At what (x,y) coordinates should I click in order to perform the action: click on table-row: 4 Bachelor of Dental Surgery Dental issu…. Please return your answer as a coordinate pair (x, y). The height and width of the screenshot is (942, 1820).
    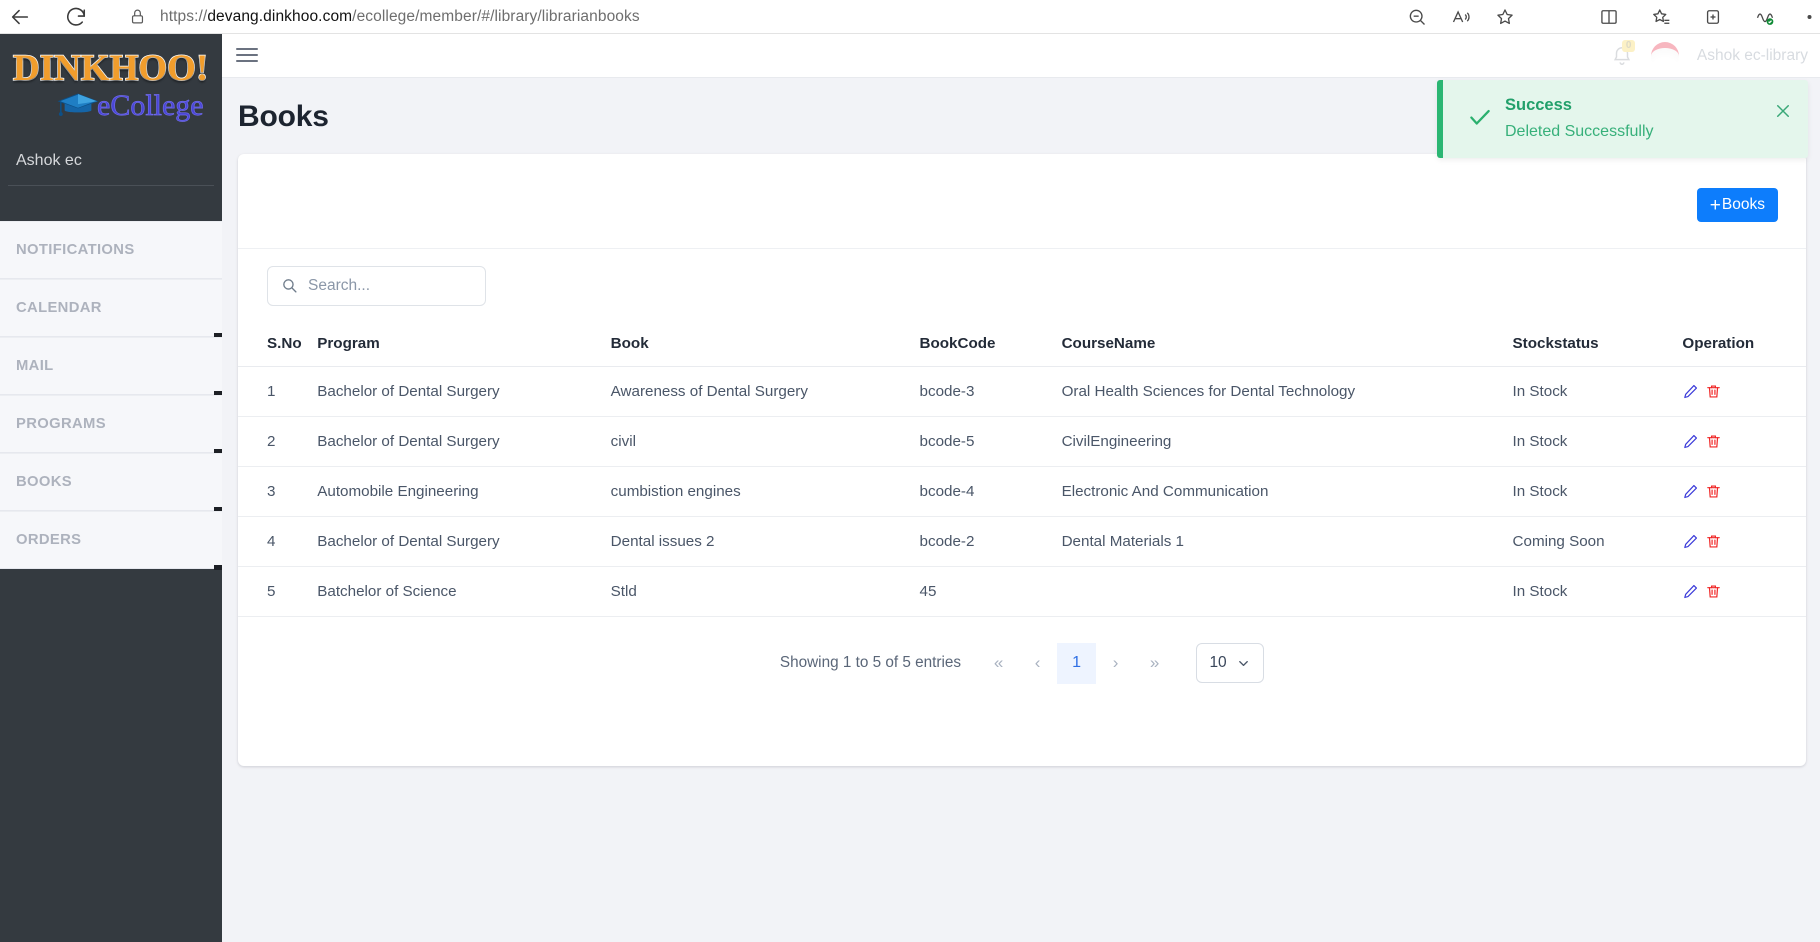
    Looking at the image, I should click on (1022, 541).